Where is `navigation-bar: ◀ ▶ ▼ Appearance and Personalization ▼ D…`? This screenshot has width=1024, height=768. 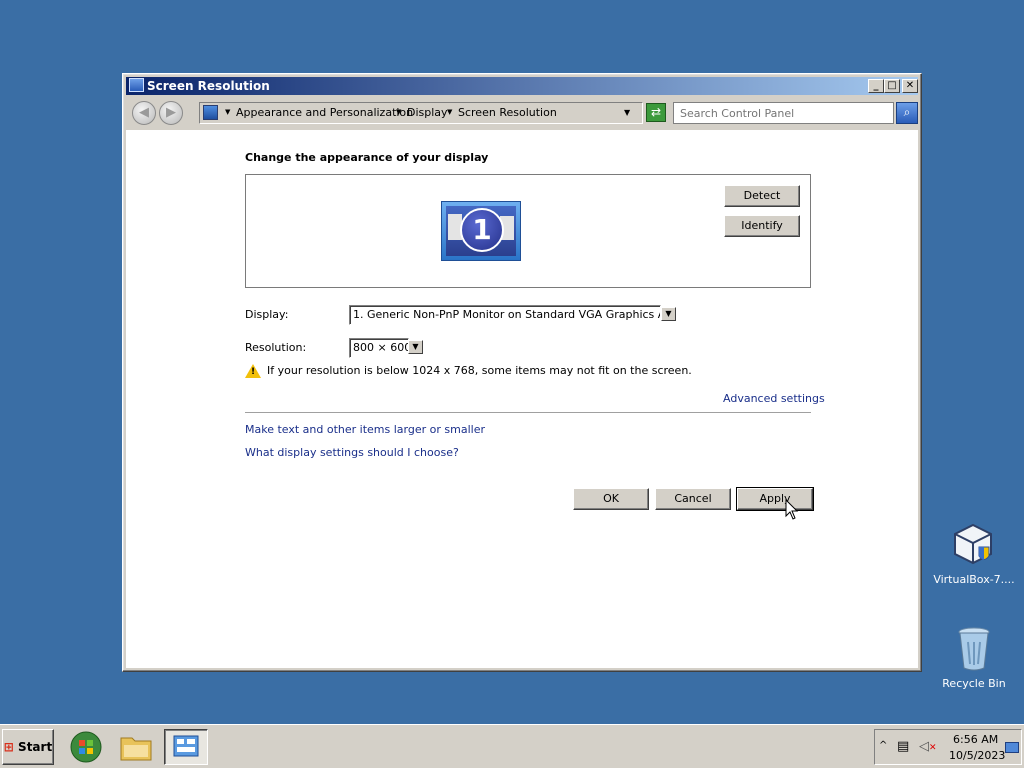
navigation-bar: ◀ ▶ ▼ Appearance and Personalization ▼ D… is located at coordinates (522, 113).